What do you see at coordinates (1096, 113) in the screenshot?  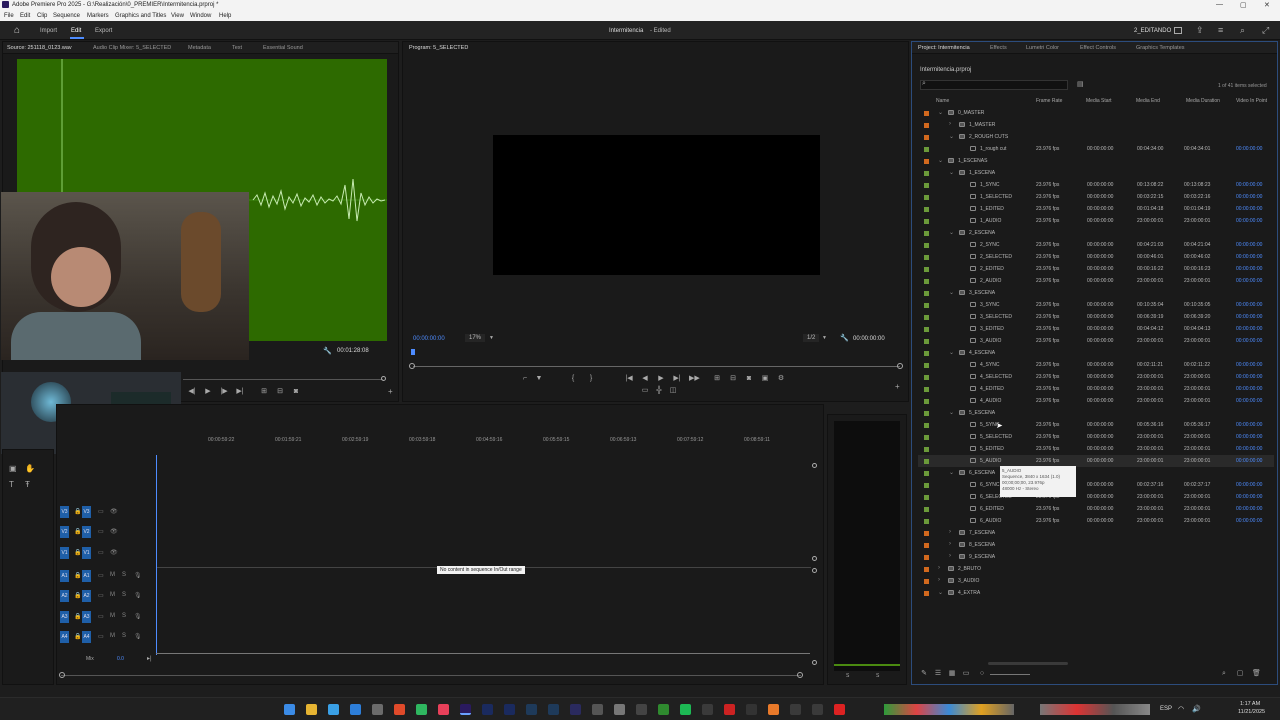 I see `bin-row: ⌄ 0_MASTER` at bounding box center [1096, 113].